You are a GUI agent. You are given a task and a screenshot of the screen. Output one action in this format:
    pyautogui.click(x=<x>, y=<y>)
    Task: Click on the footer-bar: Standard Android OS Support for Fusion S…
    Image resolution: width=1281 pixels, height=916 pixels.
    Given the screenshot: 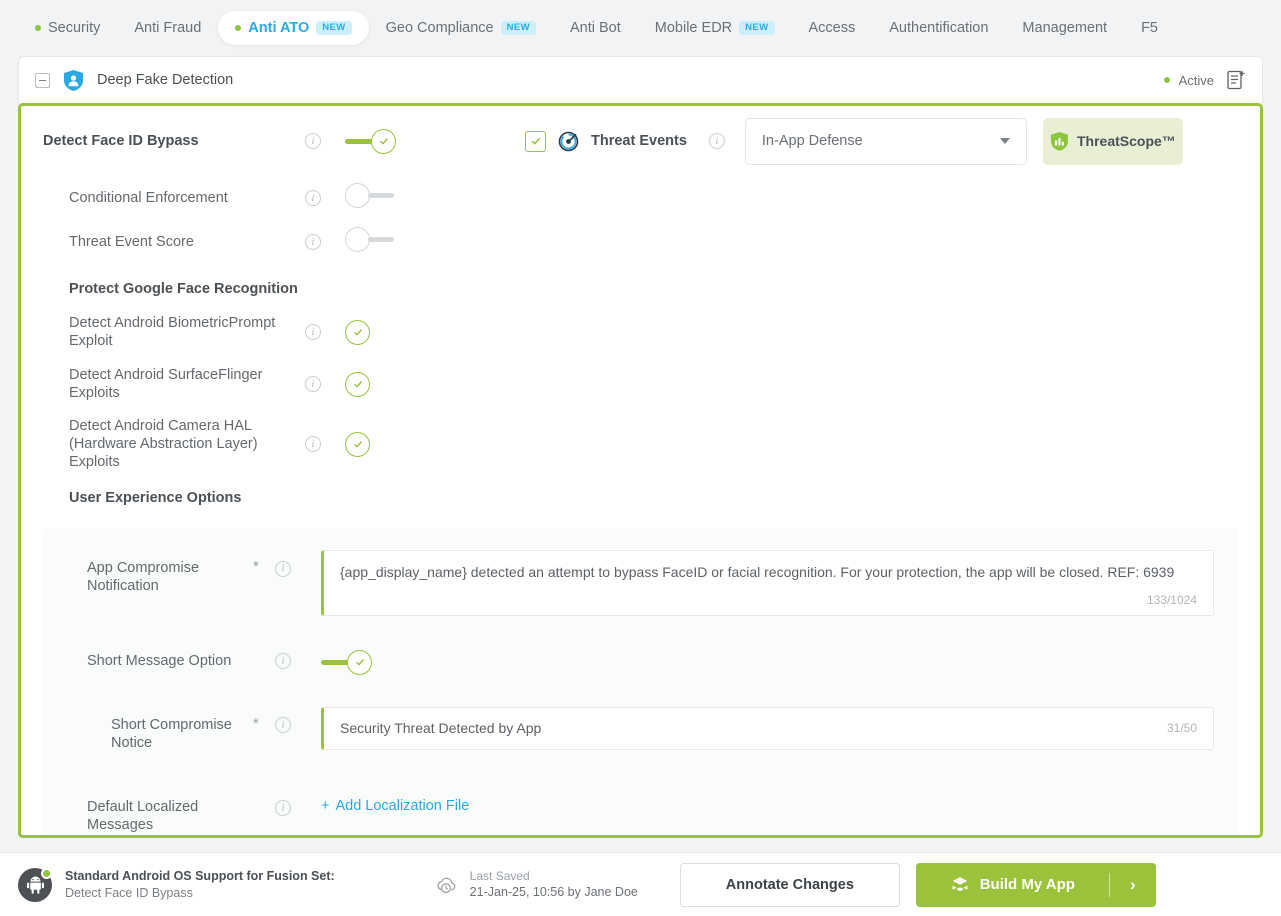 What is the action you would take?
    pyautogui.click(x=640, y=884)
    